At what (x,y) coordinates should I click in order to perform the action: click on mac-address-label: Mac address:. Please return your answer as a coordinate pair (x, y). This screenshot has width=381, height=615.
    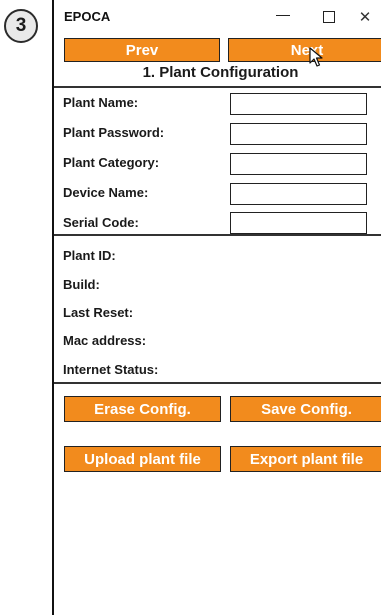
    Looking at the image, I should click on (105, 340).